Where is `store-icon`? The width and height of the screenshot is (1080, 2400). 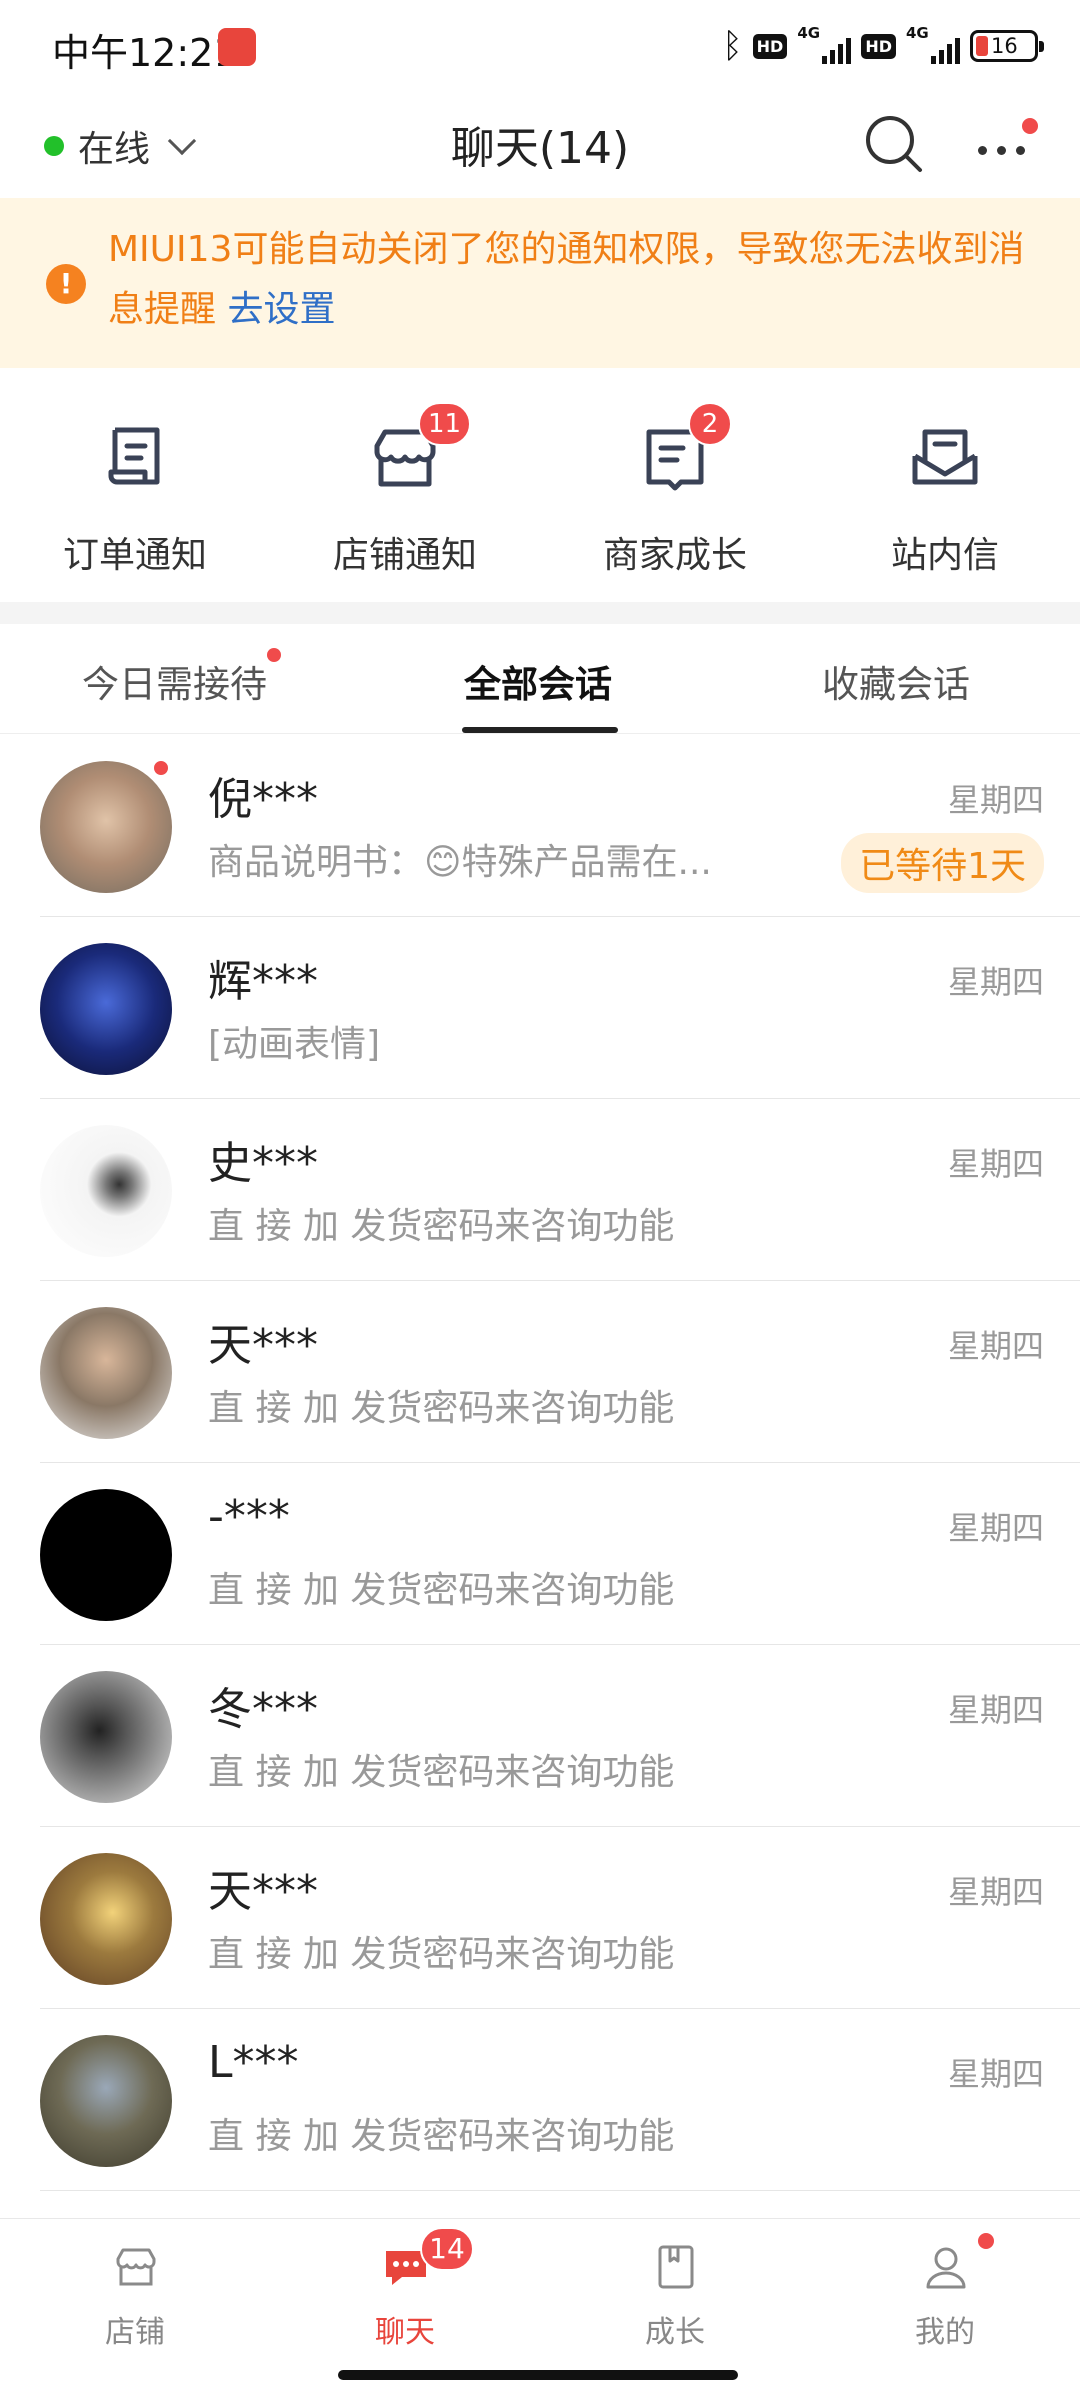 store-icon is located at coordinates (136, 2267).